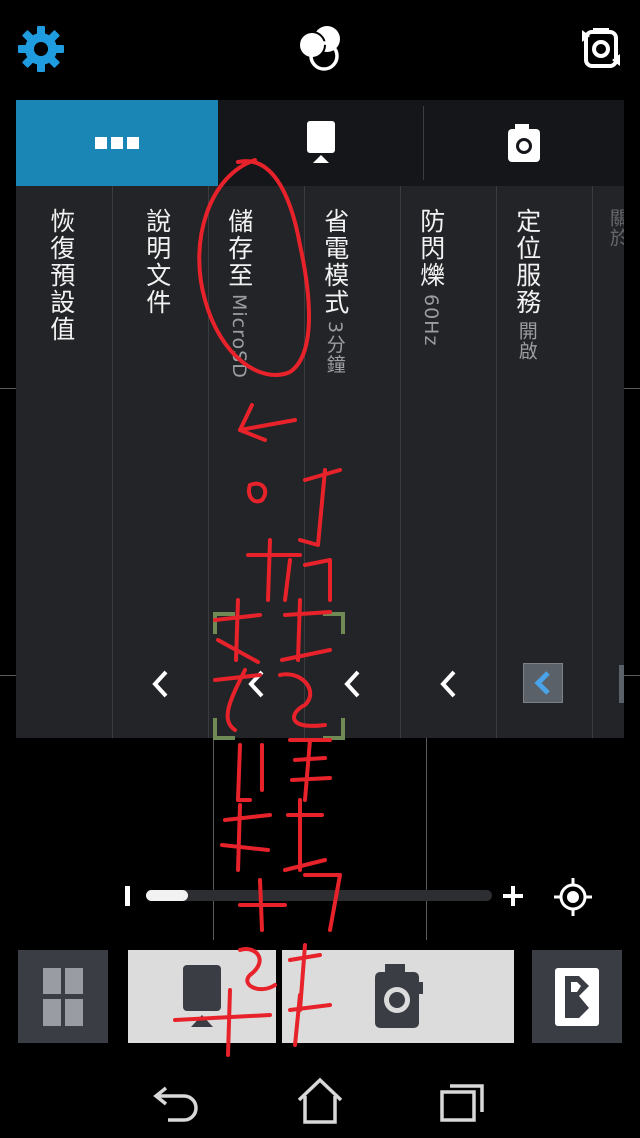 Image resolution: width=640 pixels, height=1138 pixels. I want to click on setting-label: 省電模式, so click(335, 262).